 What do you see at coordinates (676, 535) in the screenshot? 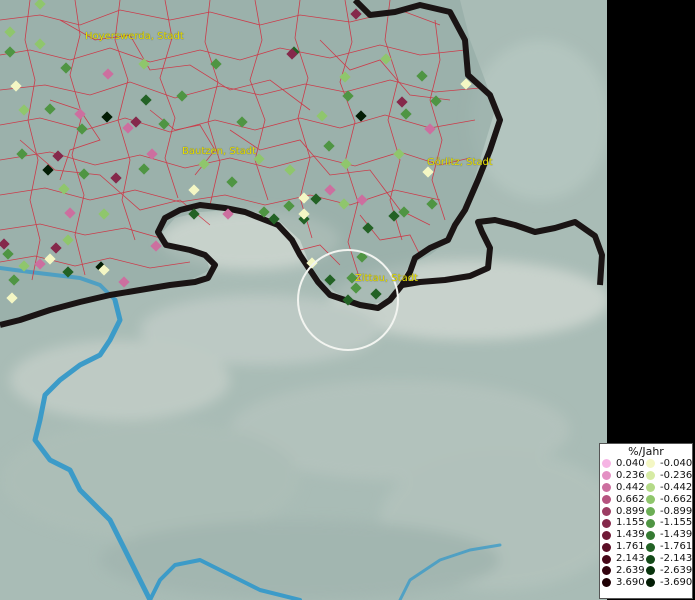
I see `legend-value: -1.439` at bounding box center [676, 535].